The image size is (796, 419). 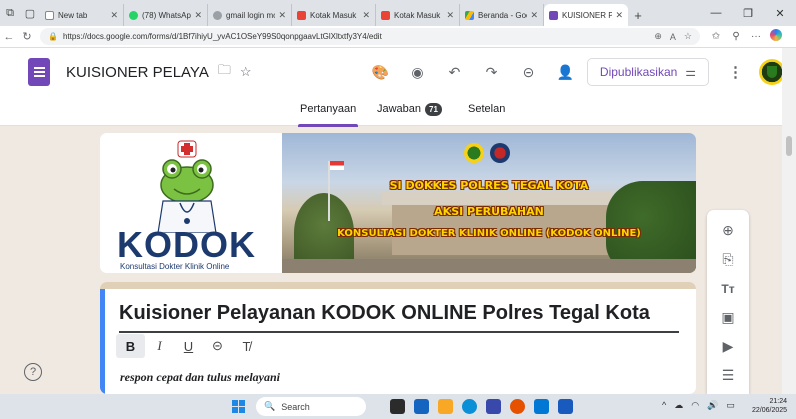 What do you see at coordinates (433, 109) in the screenshot?
I see `responses-count-badge: 71` at bounding box center [433, 109].